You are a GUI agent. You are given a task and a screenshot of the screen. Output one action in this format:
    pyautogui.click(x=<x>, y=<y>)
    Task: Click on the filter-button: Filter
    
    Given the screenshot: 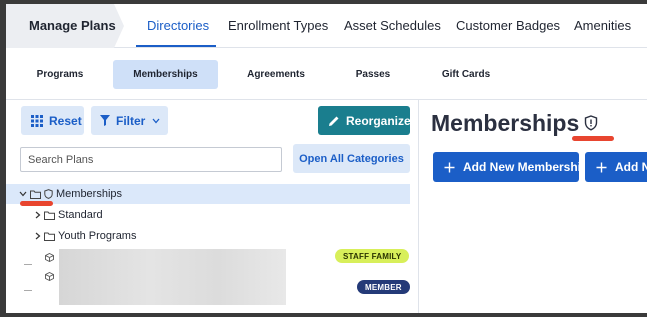 What is the action you would take?
    pyautogui.click(x=129, y=120)
    